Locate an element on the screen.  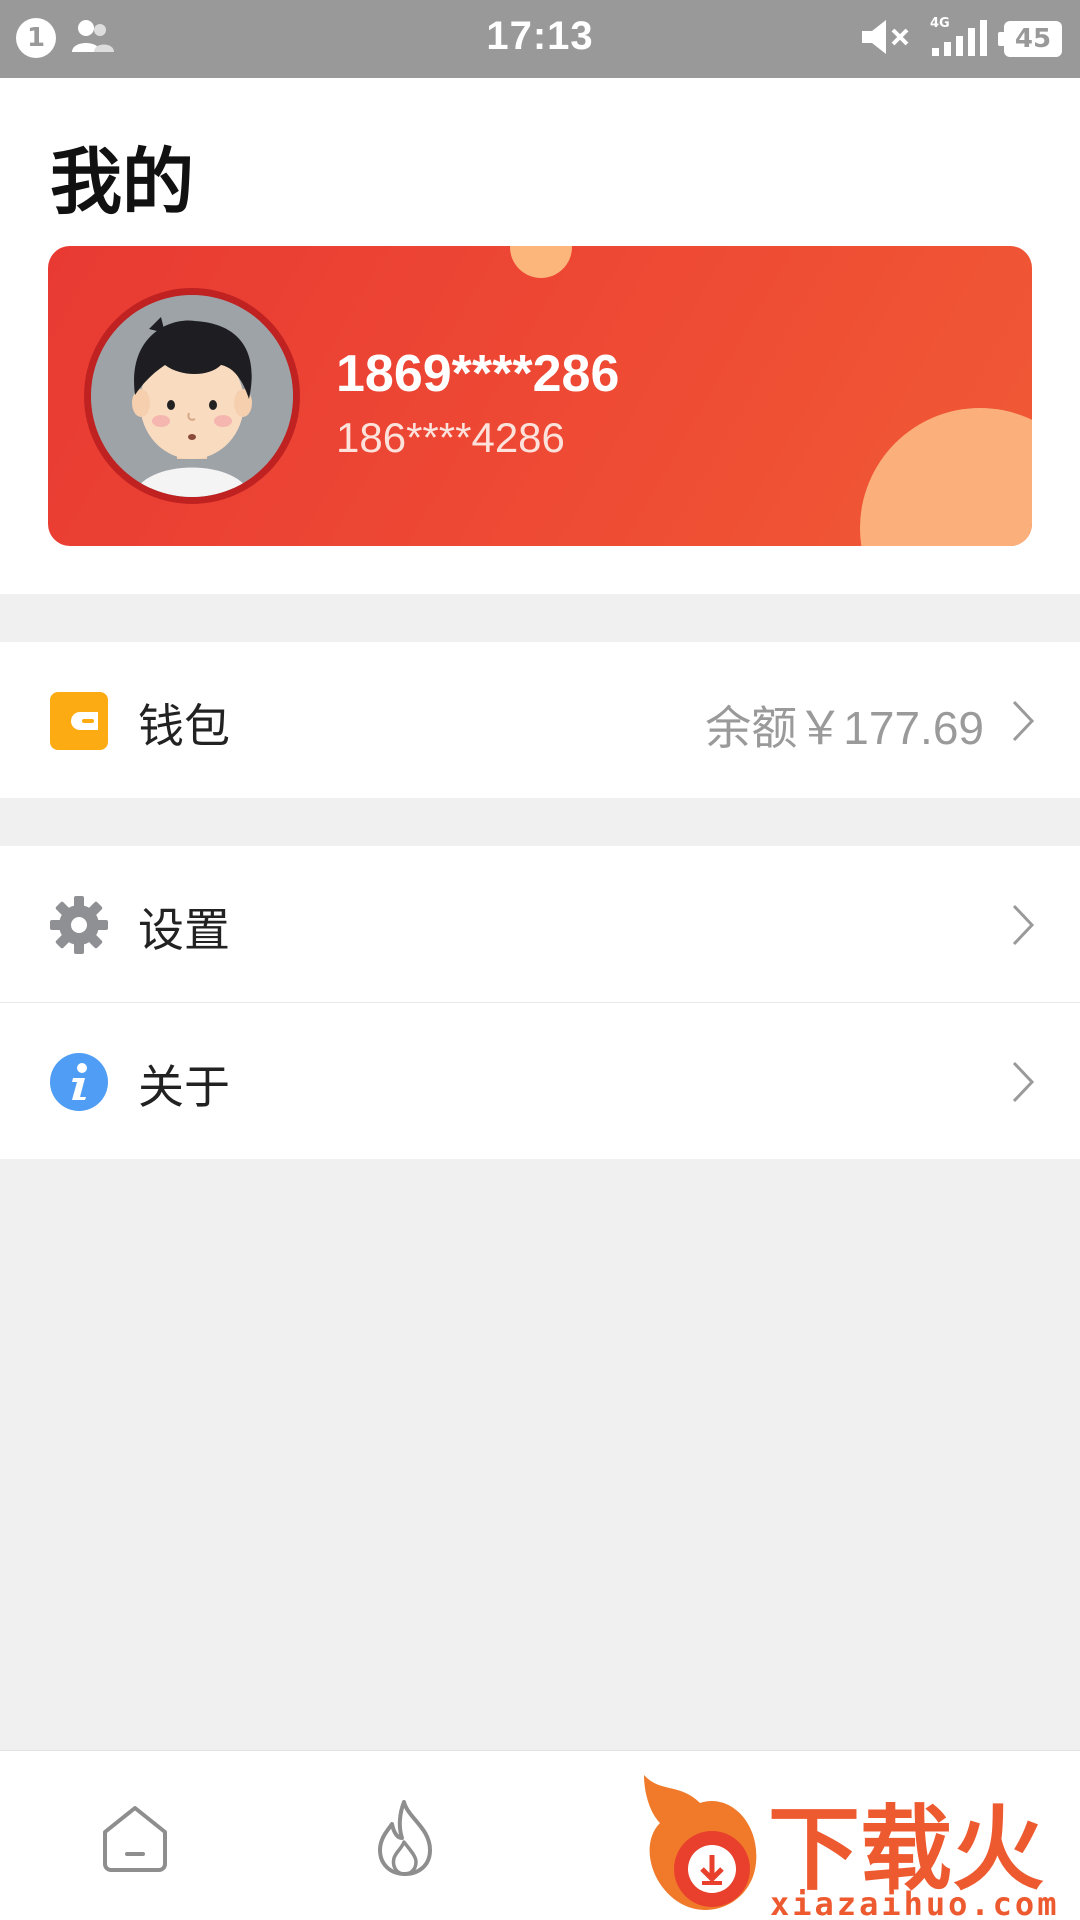
watermark: 下载火 xiazaihuo.com is located at coordinates (860, 1846).